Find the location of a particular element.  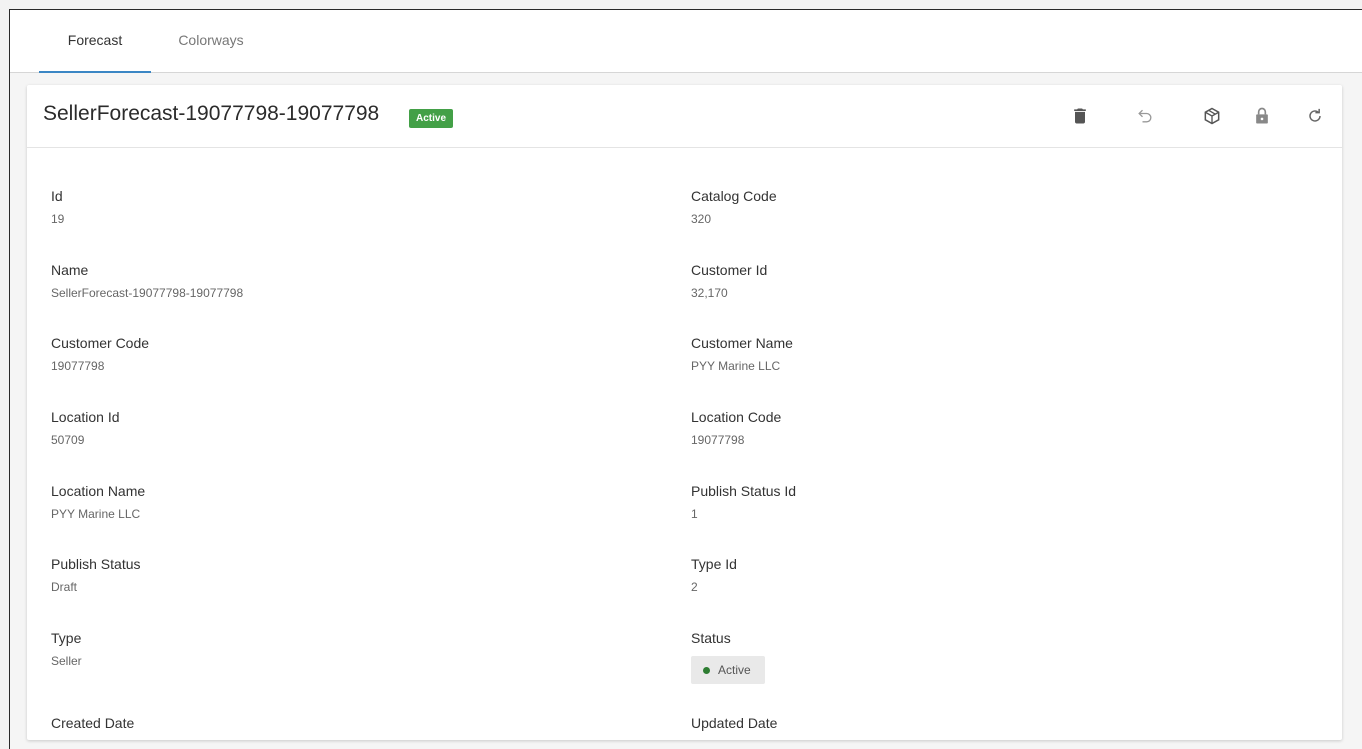

field-name: Name SellerForecast-19077798-19077798 is located at coordinates (147, 281).